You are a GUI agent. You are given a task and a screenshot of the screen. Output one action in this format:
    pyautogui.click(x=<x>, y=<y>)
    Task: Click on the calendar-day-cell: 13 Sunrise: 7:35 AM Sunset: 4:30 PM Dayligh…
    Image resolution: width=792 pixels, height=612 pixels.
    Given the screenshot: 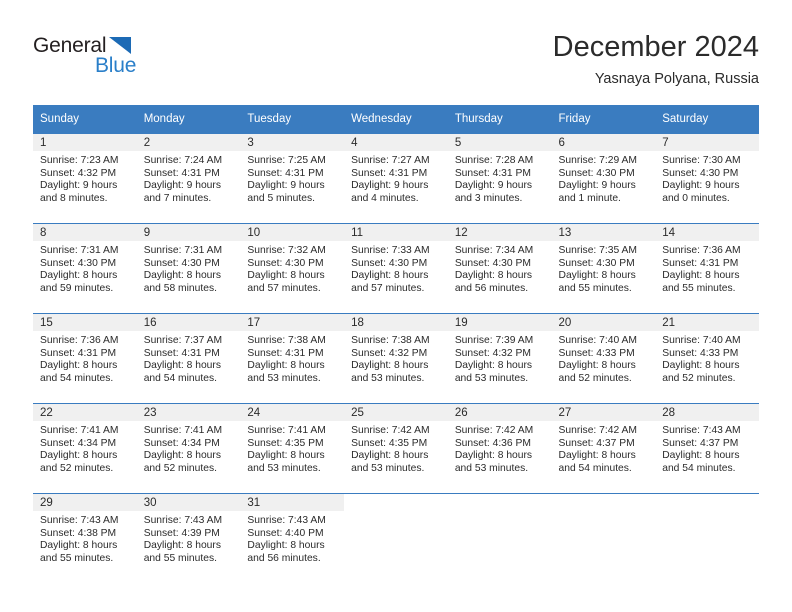 What is the action you would take?
    pyautogui.click(x=603, y=268)
    